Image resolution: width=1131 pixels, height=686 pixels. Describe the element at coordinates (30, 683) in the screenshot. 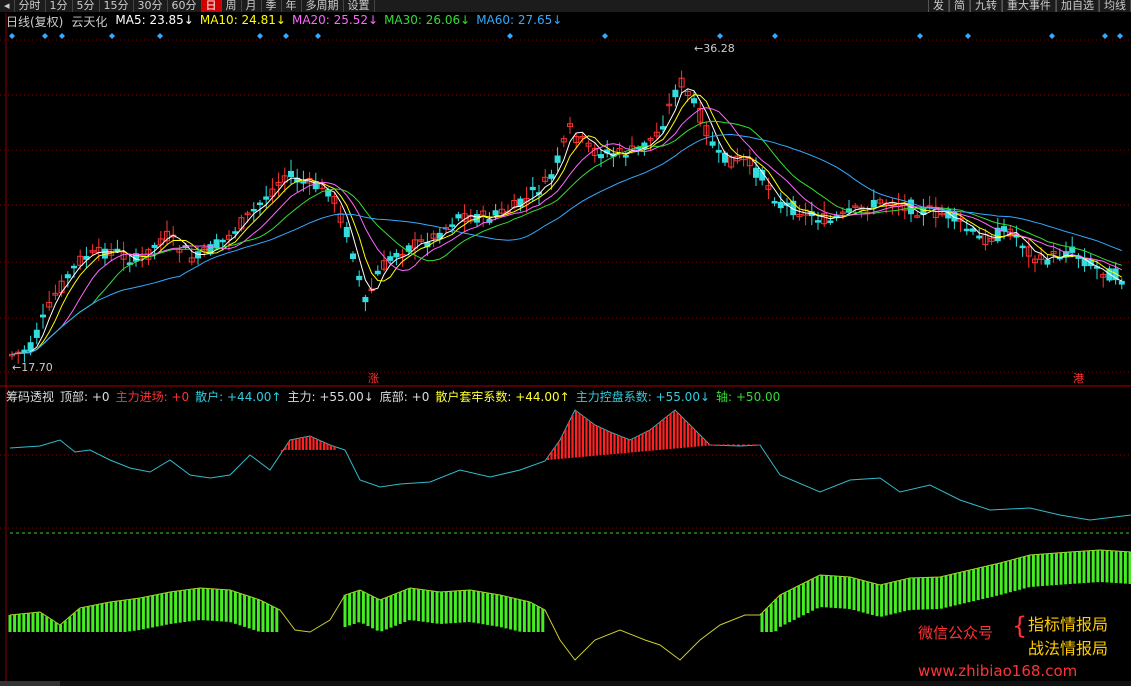

I see `scroll-thumb` at that location.